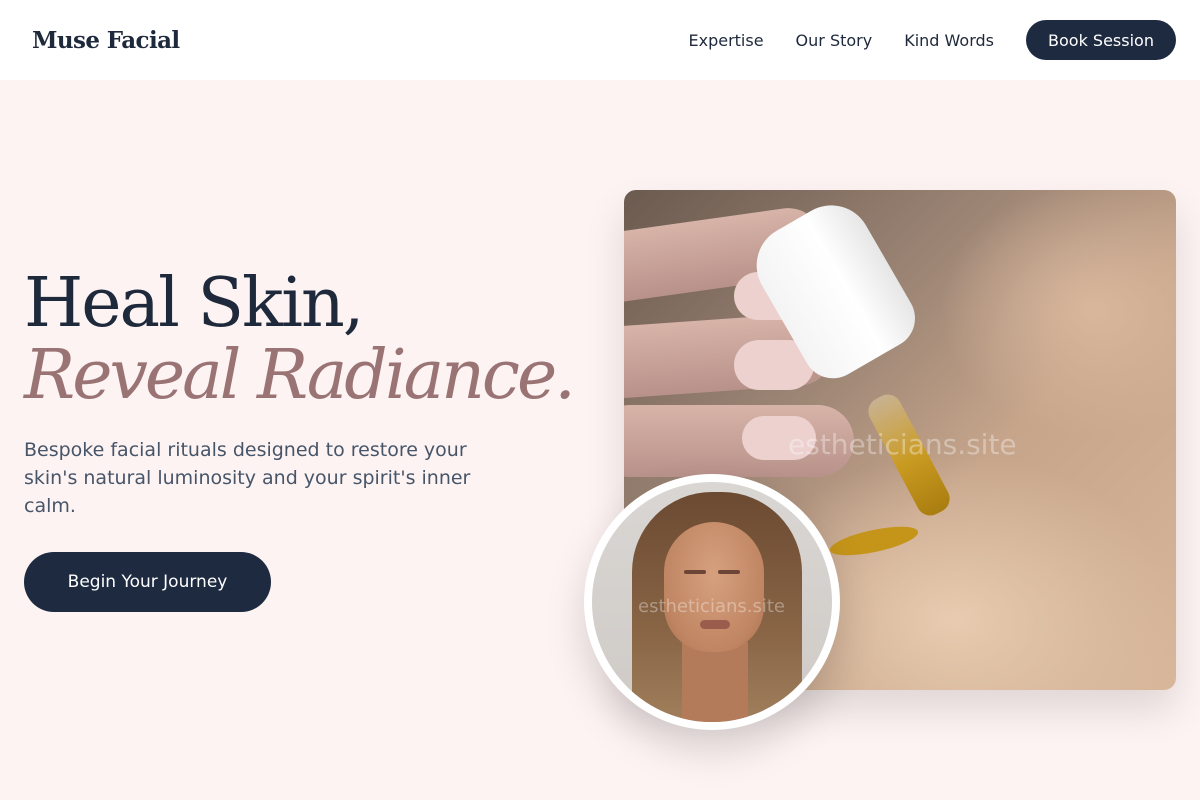 This screenshot has width=1200, height=800. I want to click on face-shape, so click(714, 587).